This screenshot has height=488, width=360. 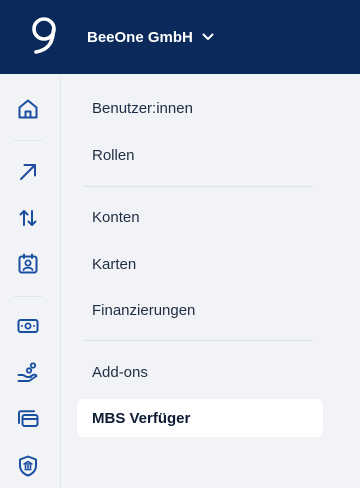 I want to click on icon-rail, so click(x=30, y=281).